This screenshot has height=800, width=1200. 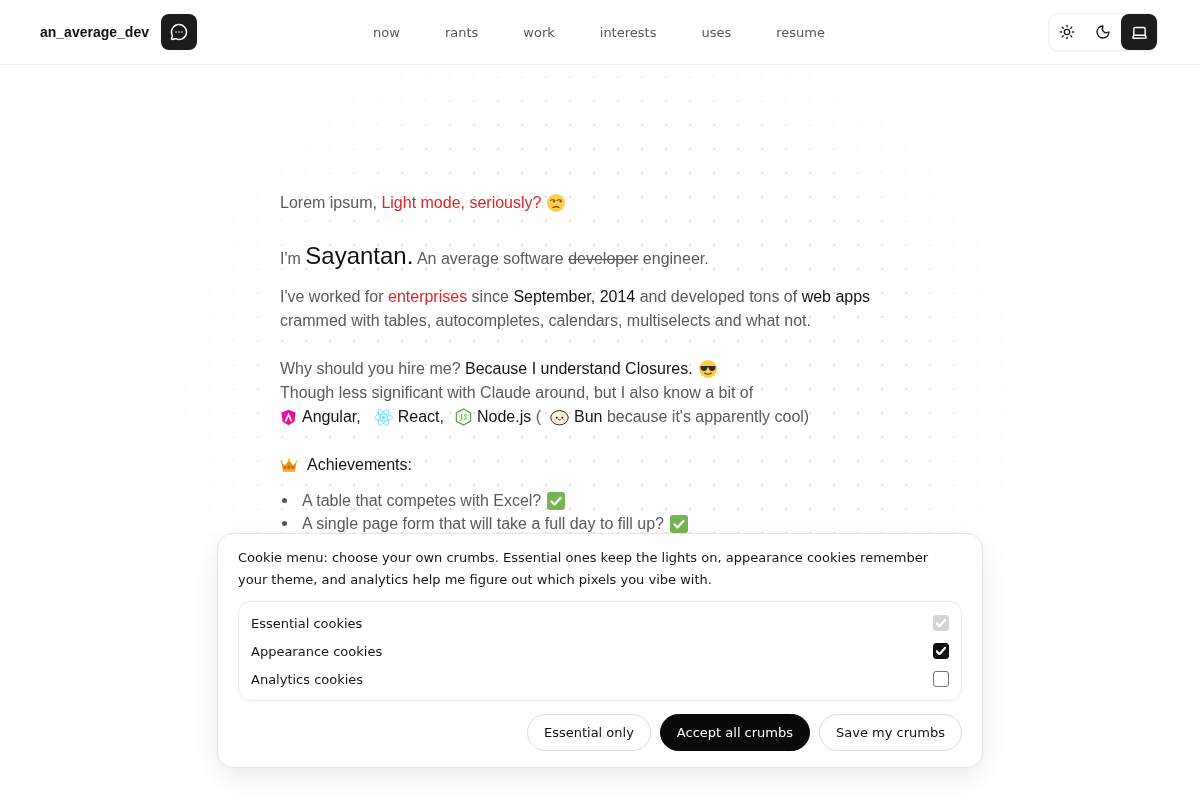 I want to click on pitch-text: Why should you hire me? Because I understand Closures., so click(x=486, y=369).